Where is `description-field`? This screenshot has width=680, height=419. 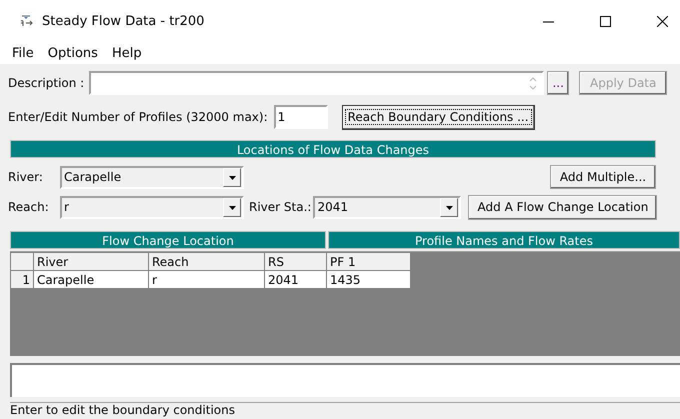
description-field is located at coordinates (316, 83).